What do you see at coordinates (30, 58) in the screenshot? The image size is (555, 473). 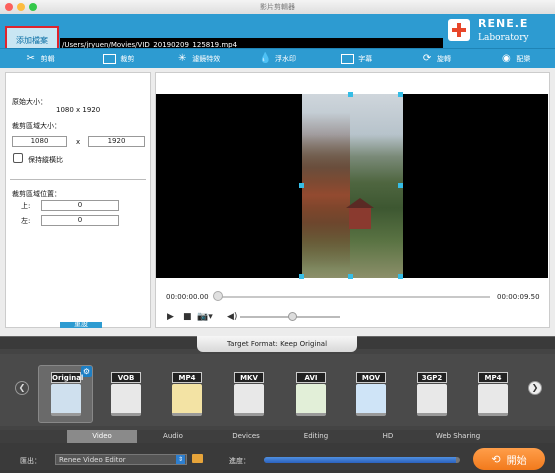 I see `scissors-icon: ✂` at bounding box center [30, 58].